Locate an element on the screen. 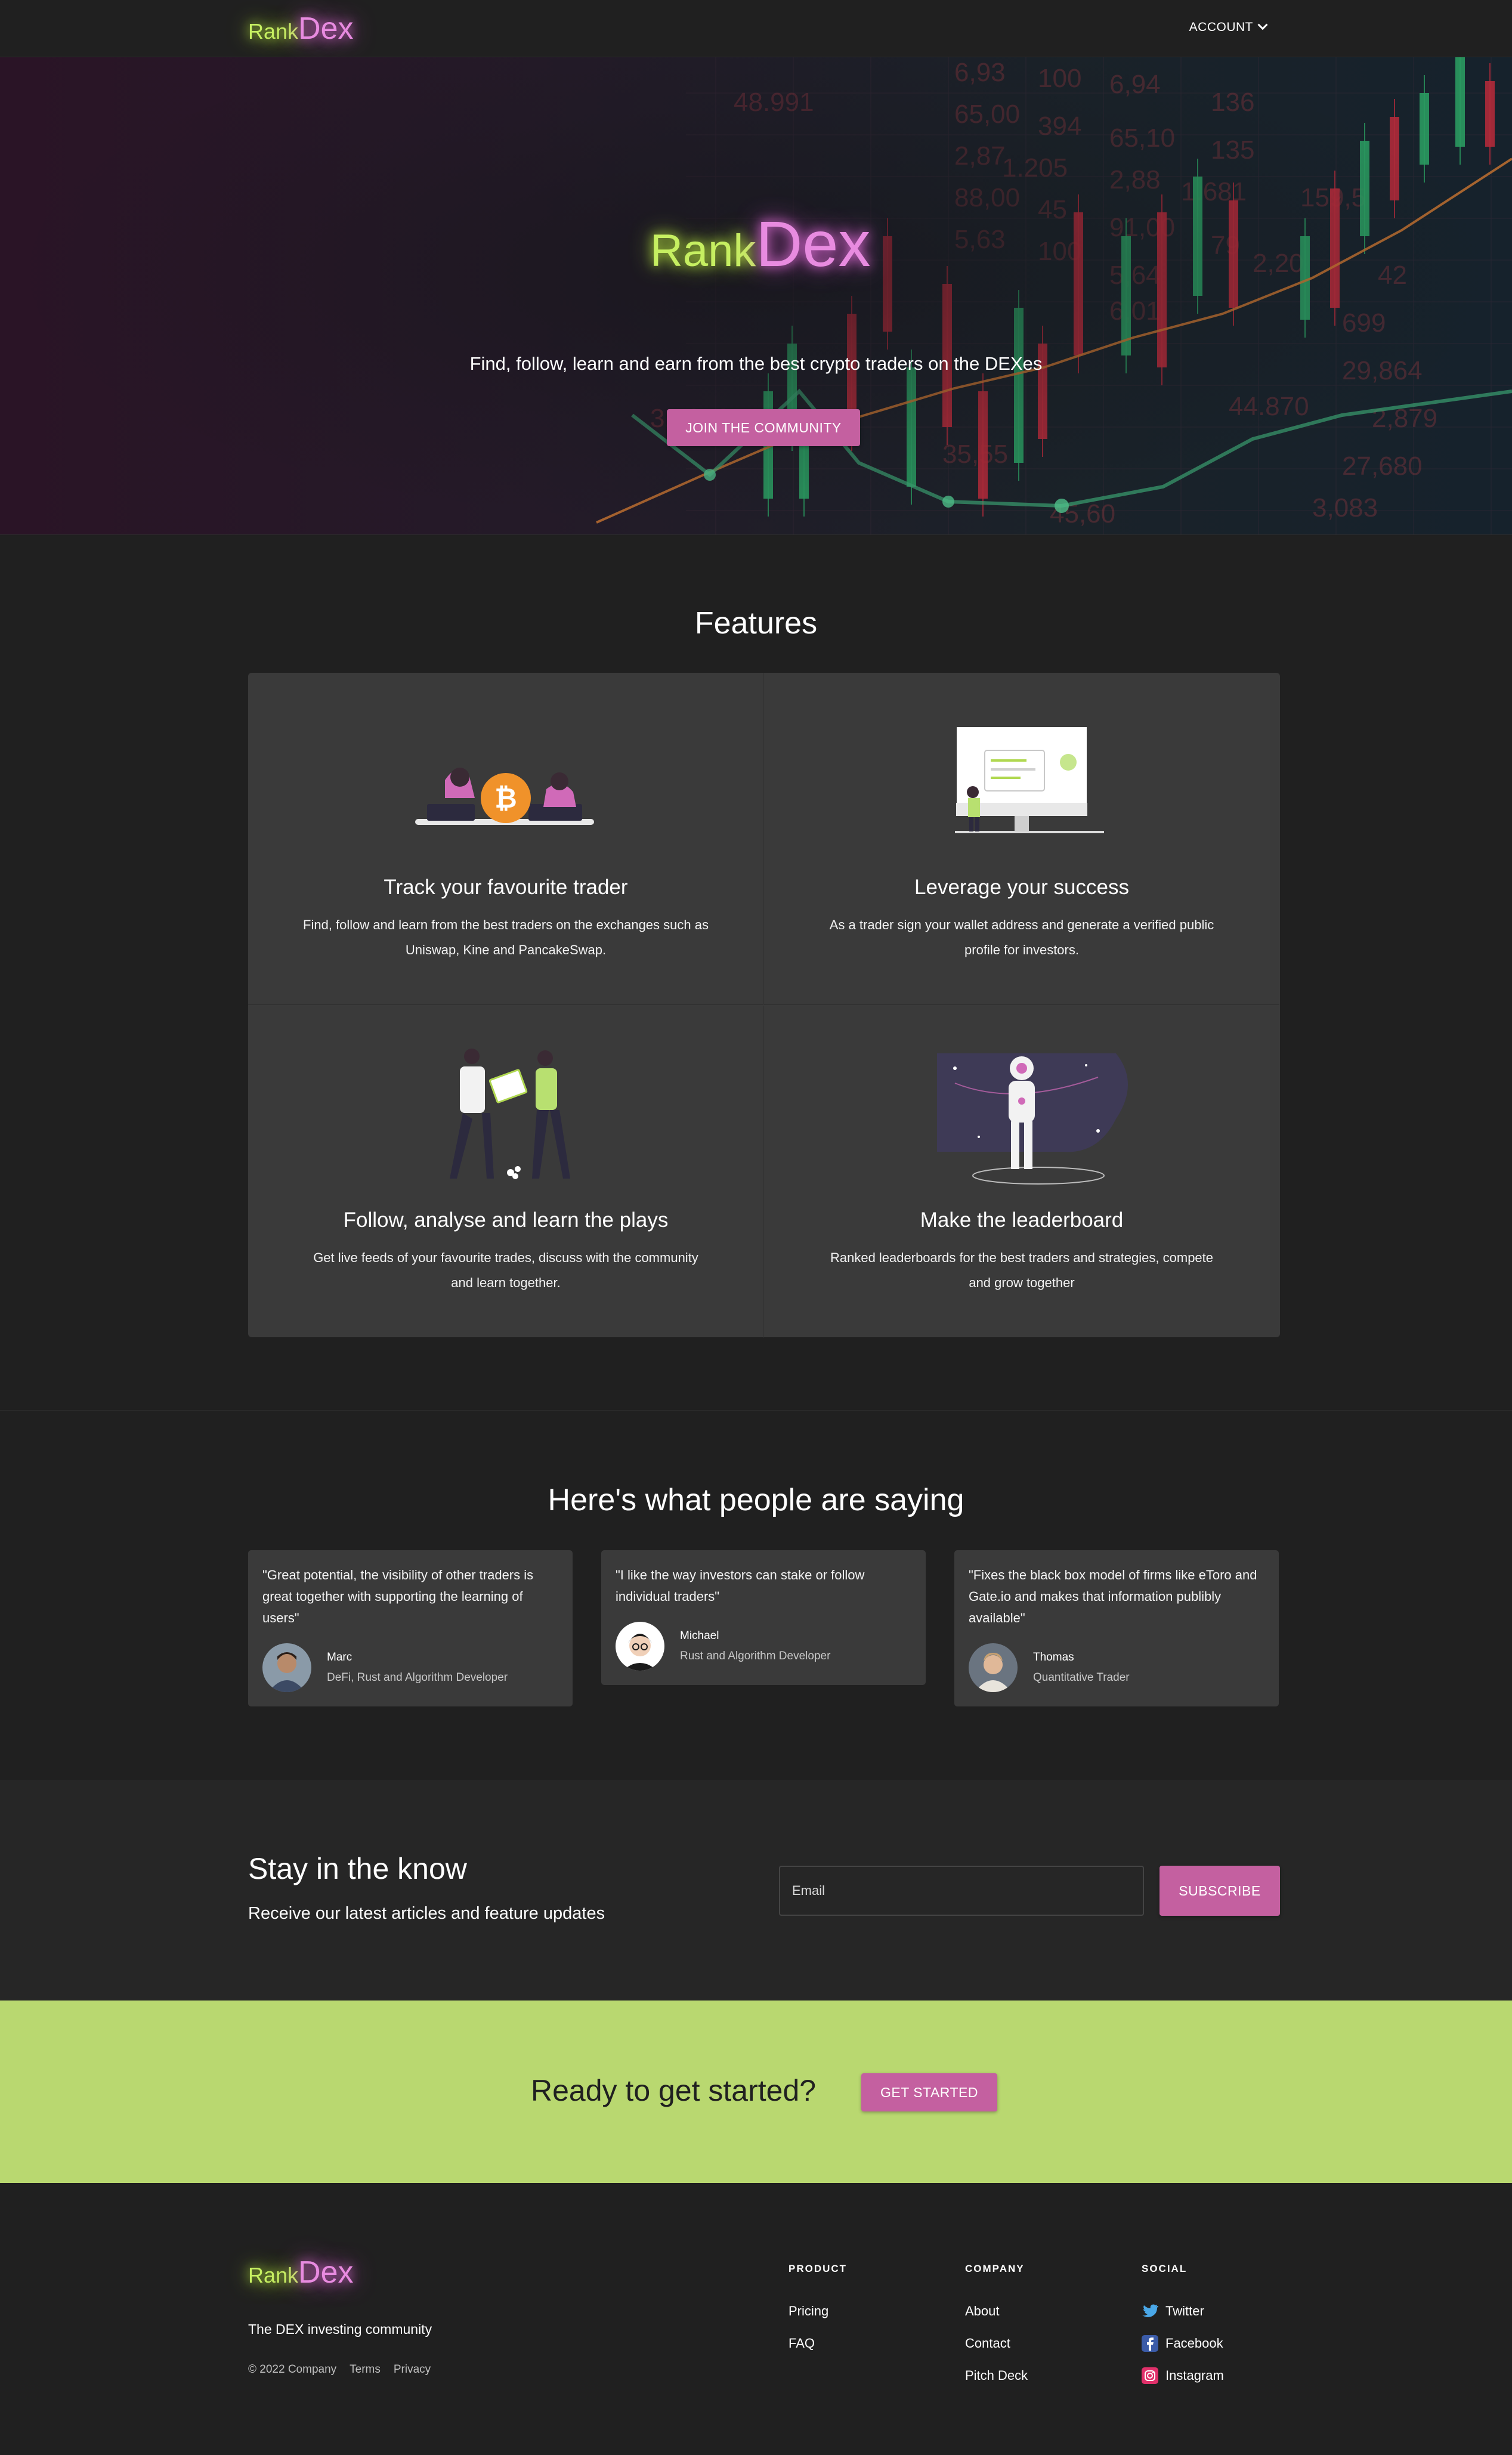  nav-logo: Rank Dex is located at coordinates (301, 29).